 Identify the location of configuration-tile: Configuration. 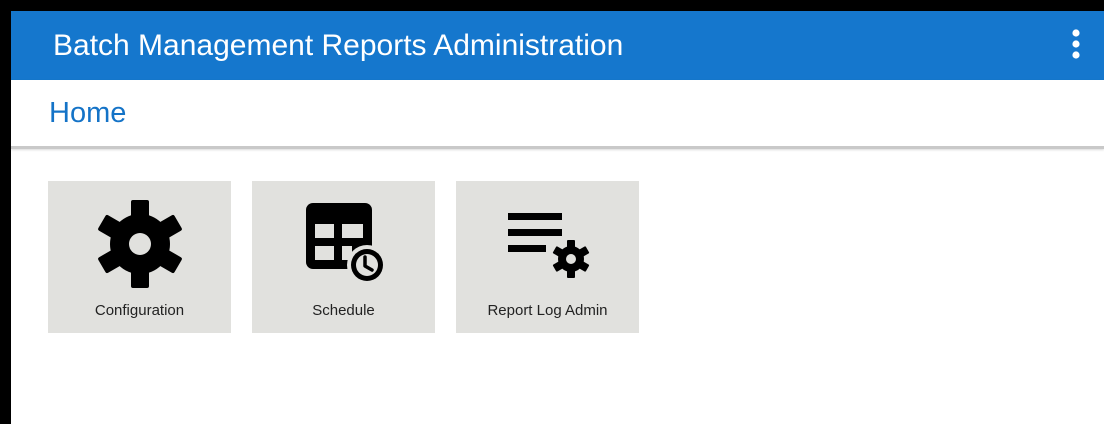
(139, 257).